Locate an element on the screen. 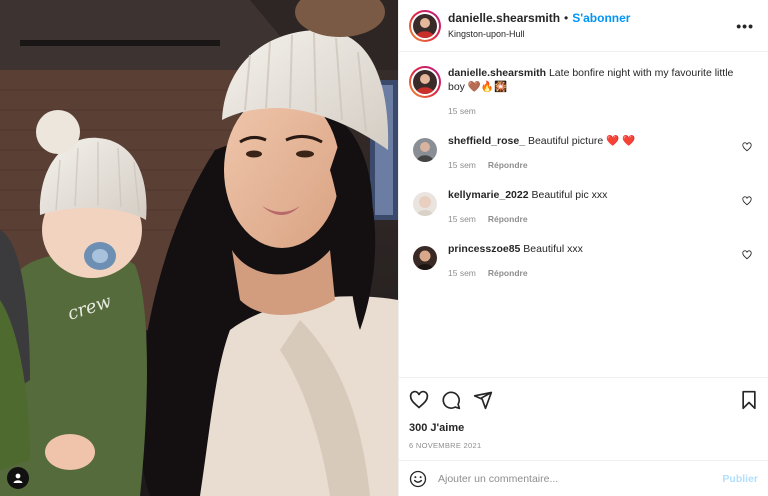 This screenshot has width=768, height=496. comment-icon is located at coordinates (451, 400).